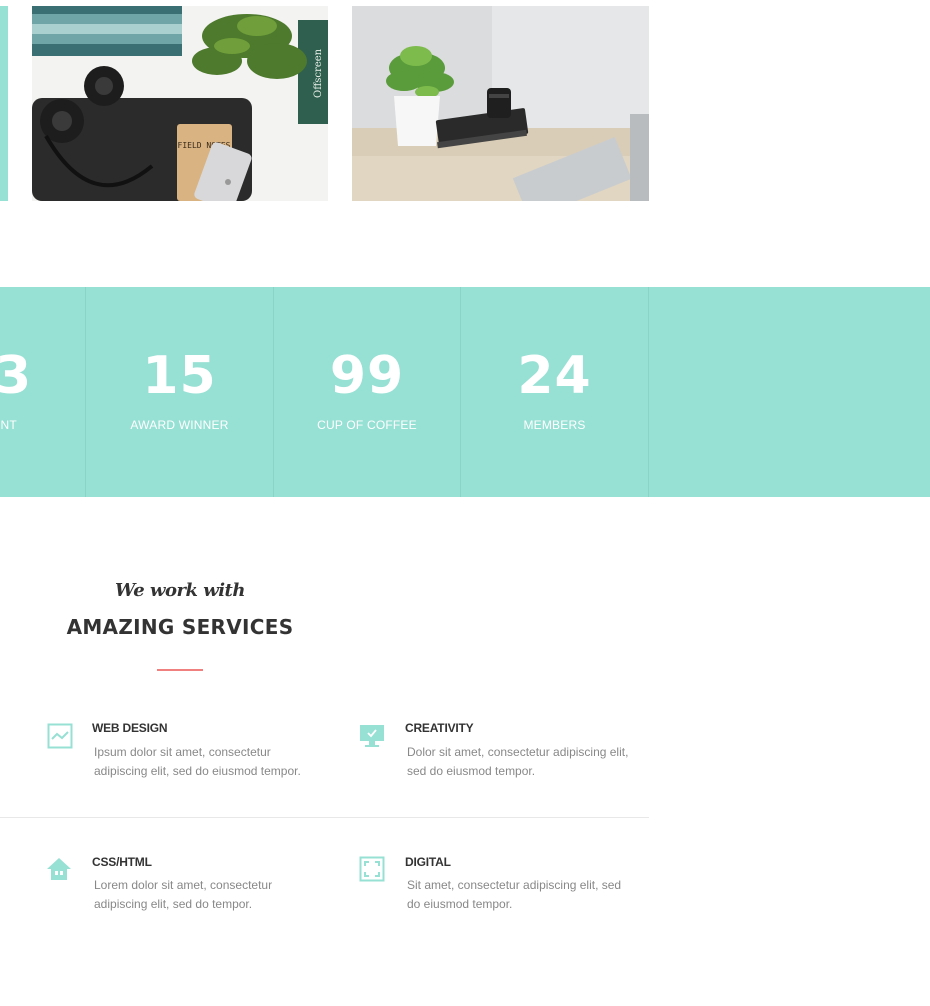 The image size is (930, 1006). I want to click on counter-label: MEMBERS, so click(554, 425).